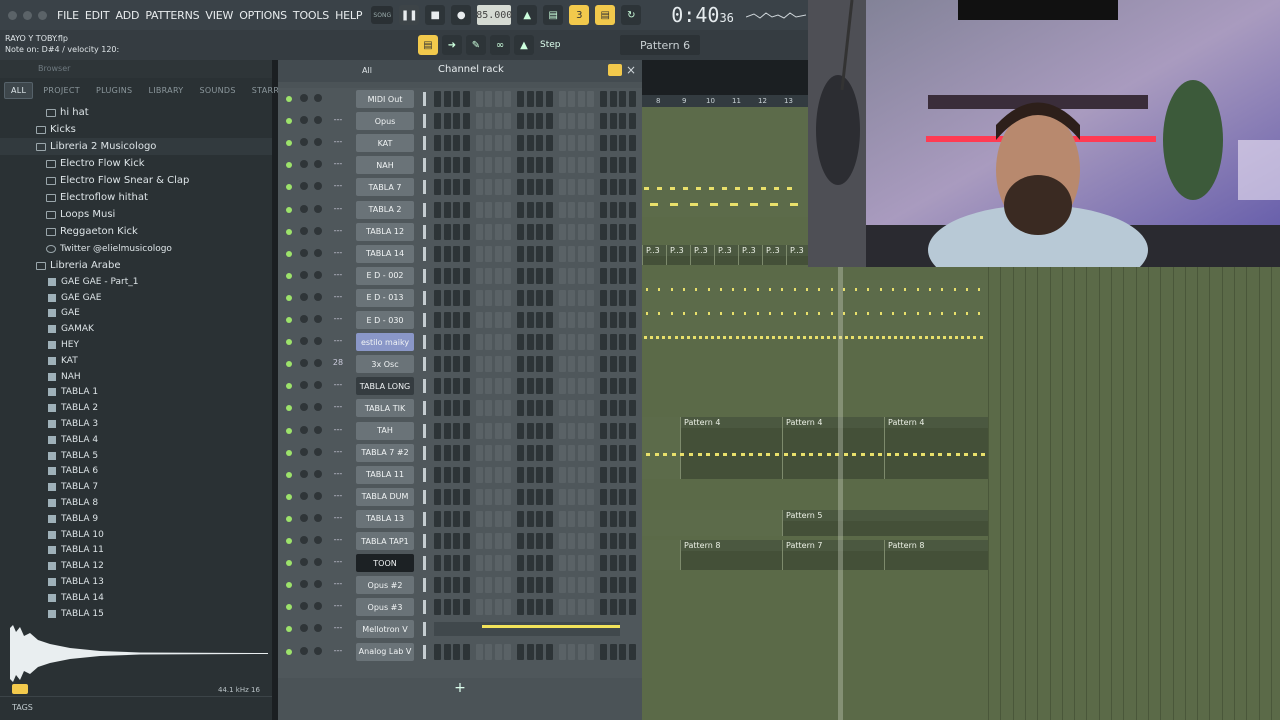 This screenshot has width=1280, height=720. I want to click on channel-row: --- Opus #2, so click(460, 585).